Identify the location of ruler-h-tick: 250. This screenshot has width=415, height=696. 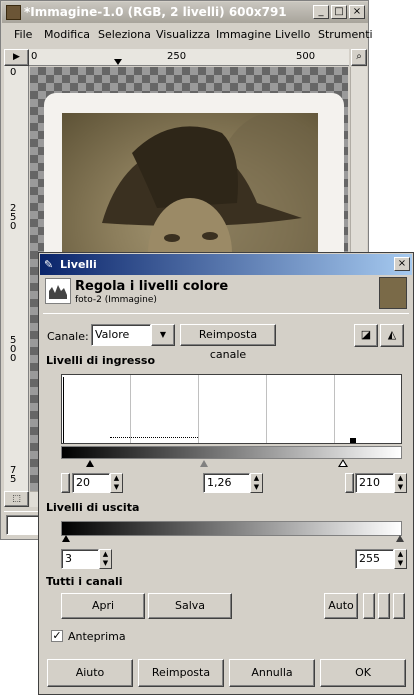
(177, 56).